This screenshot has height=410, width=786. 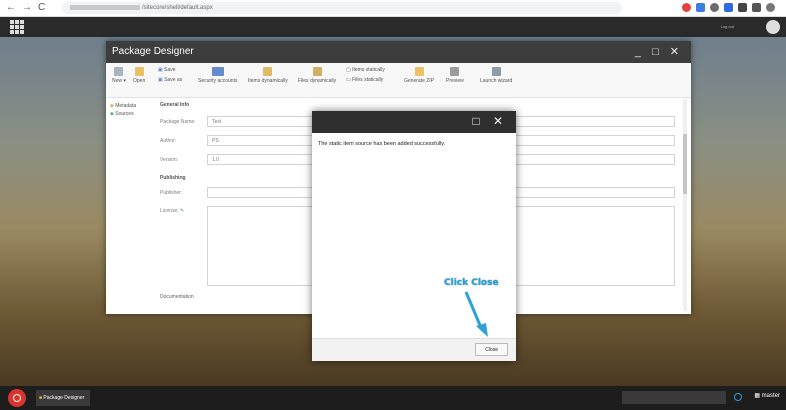 What do you see at coordinates (770, 7) in the screenshot?
I see `profile-icon` at bounding box center [770, 7].